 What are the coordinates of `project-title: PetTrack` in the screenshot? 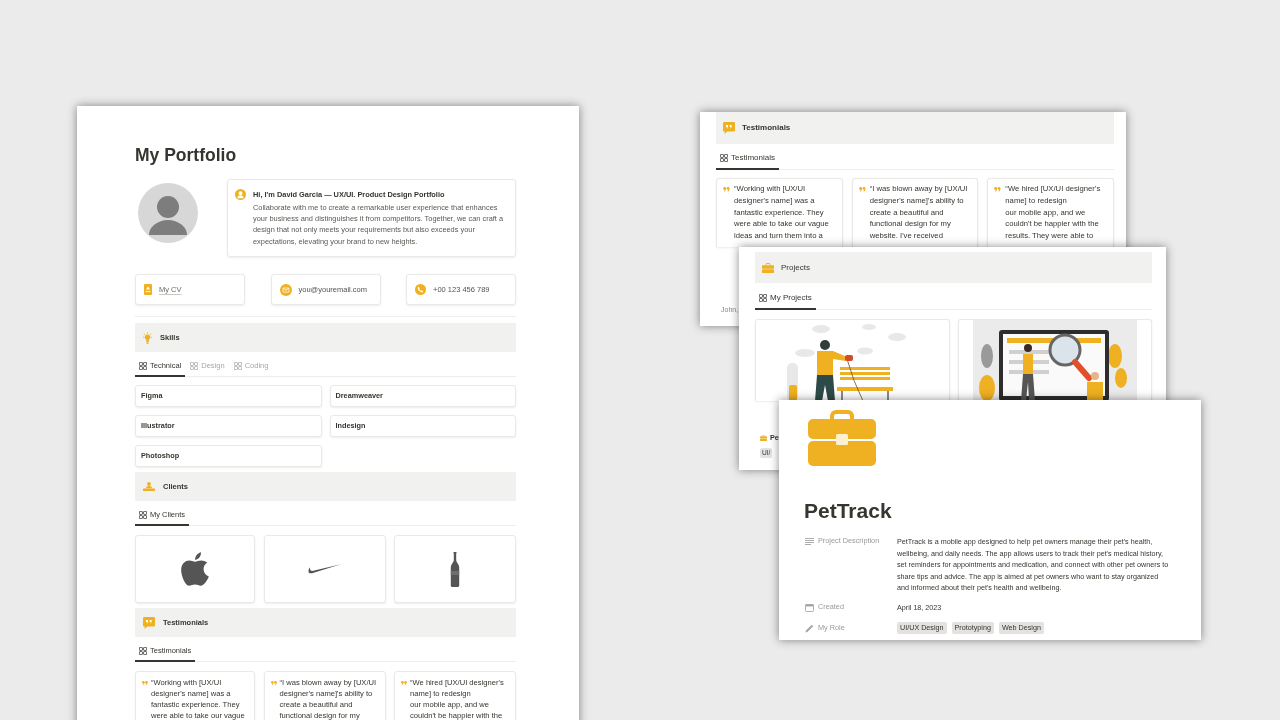 It's located at (848, 511).